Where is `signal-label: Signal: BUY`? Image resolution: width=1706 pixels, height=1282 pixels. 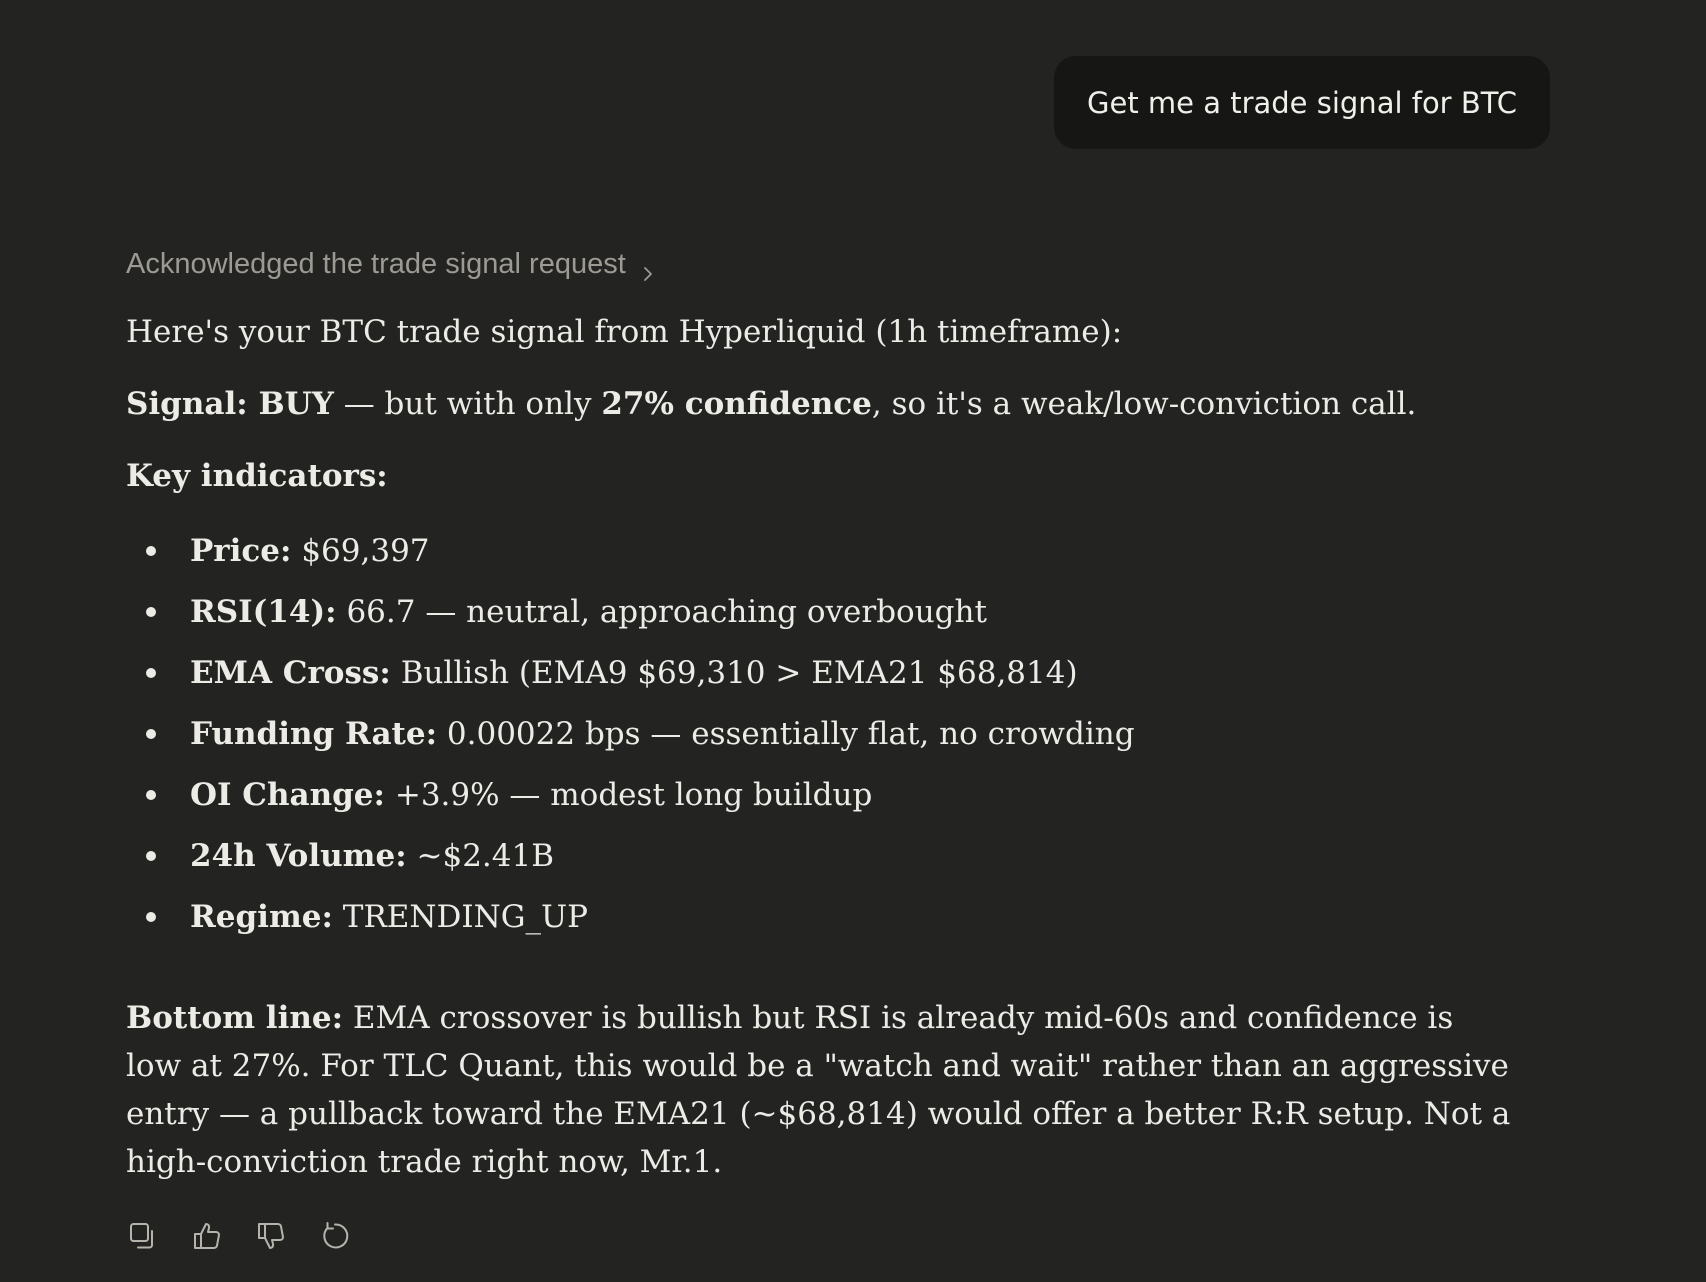
signal-label: Signal: BUY is located at coordinates (230, 404).